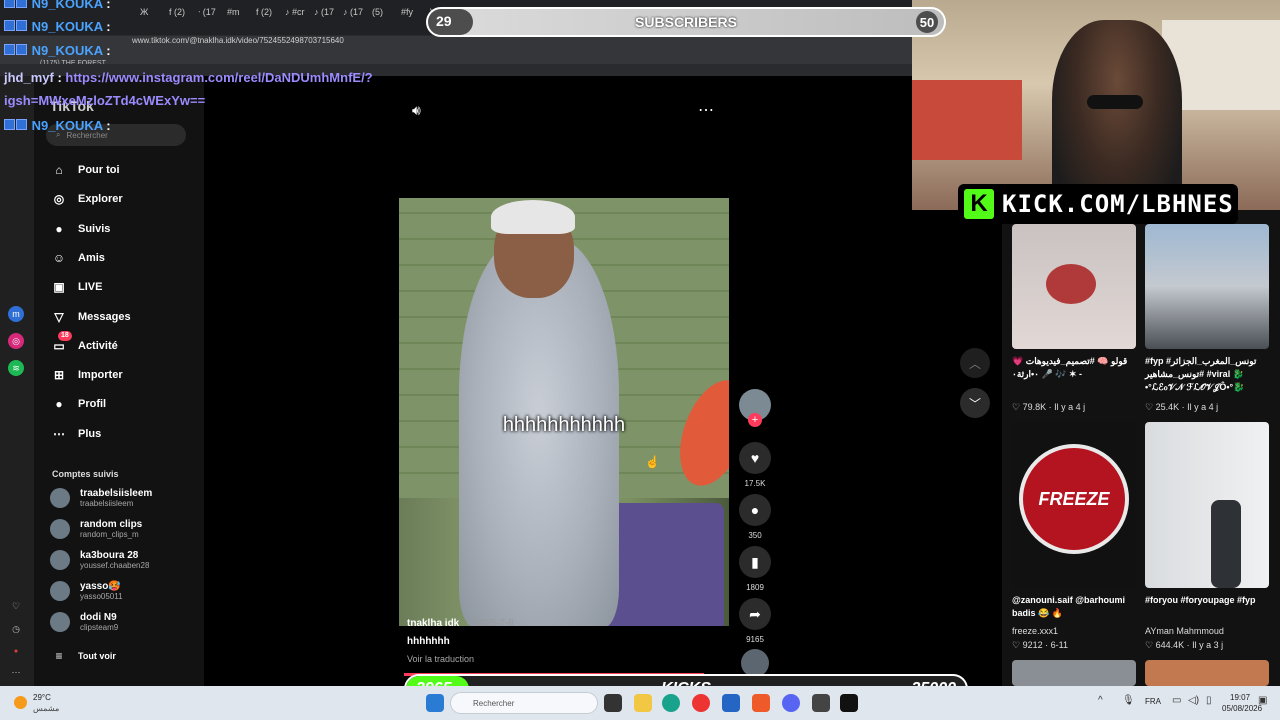  Describe the element at coordinates (1128, 700) in the screenshot. I see `microphone-icon: 🎙︎` at that location.